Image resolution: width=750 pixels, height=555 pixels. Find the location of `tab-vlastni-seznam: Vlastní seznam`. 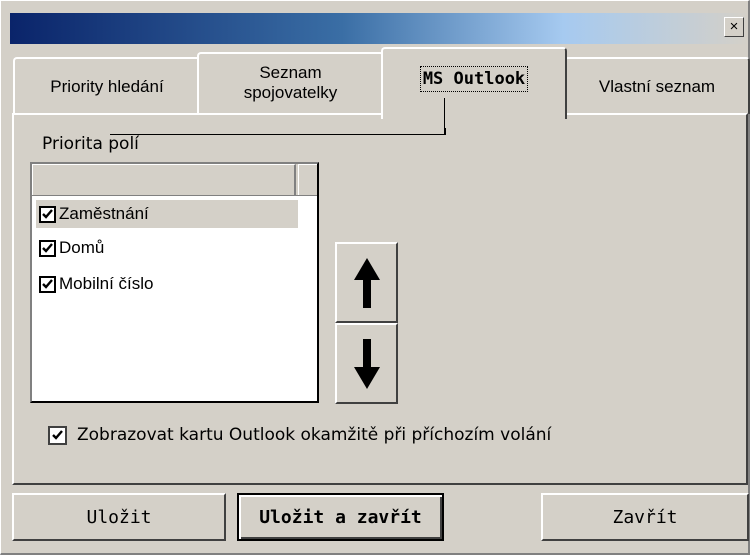

tab-vlastni-seznam: Vlastní seznam is located at coordinates (657, 85).